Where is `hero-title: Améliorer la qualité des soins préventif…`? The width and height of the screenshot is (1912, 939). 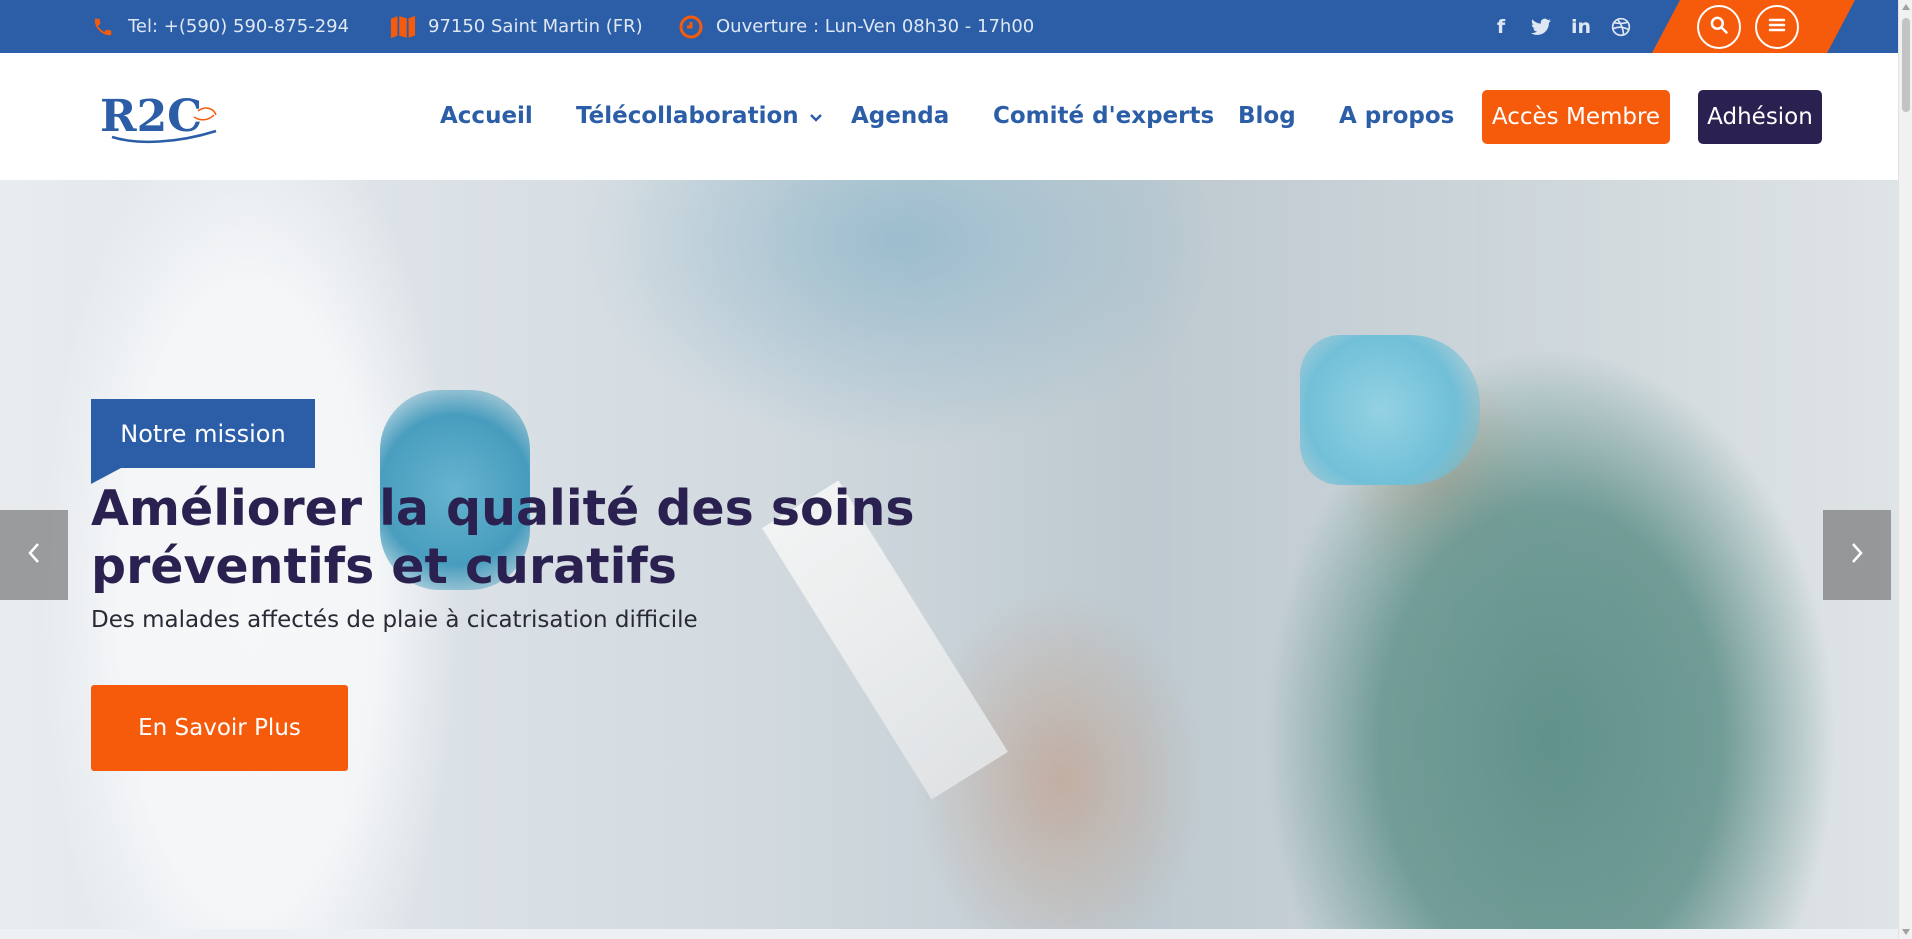
hero-title: Améliorer la qualité des soins préventif… is located at coordinates (503, 537).